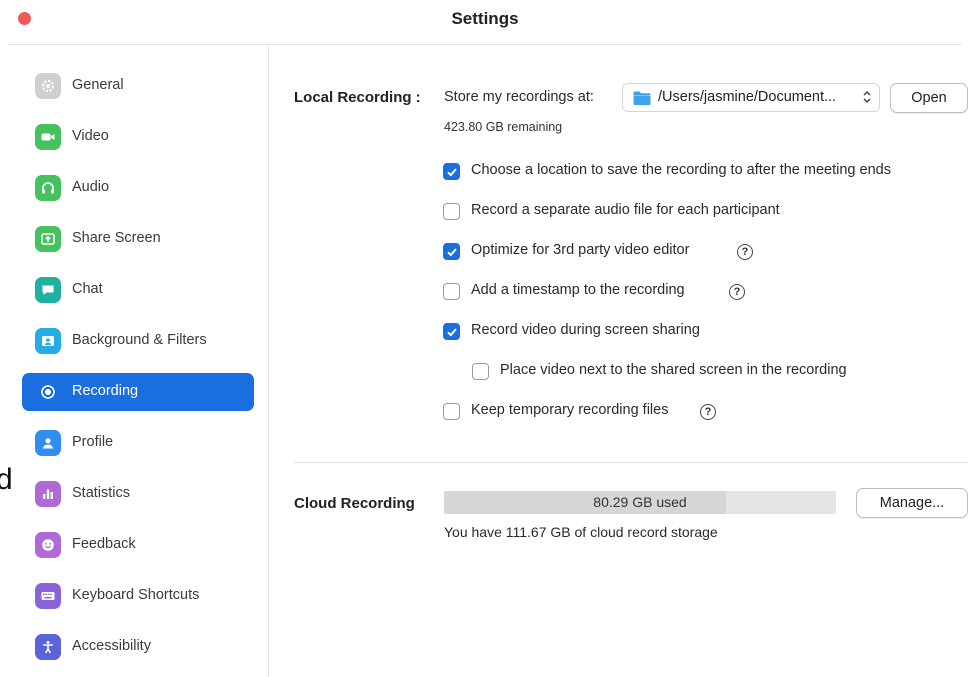 Image resolution: width=970 pixels, height=677 pixels. Describe the element at coordinates (580, 250) in the screenshot. I see `option-label-optimize-editor: Optimize for 3rd party video editor` at that location.